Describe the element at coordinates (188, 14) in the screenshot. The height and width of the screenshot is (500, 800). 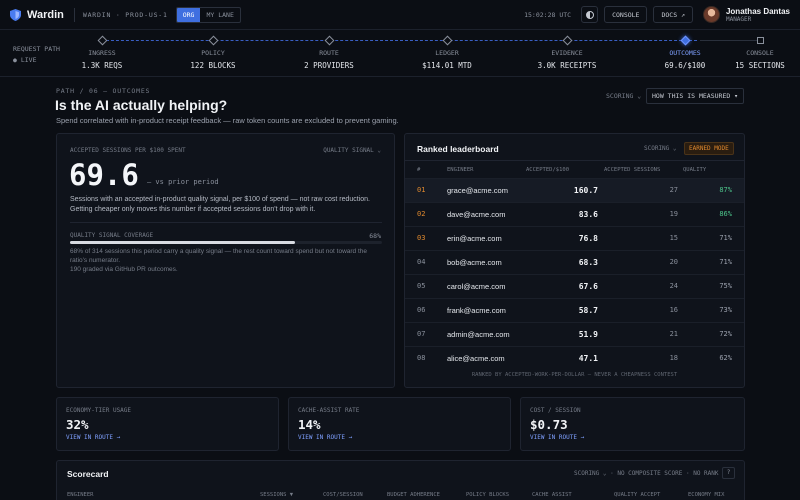
I see `scope-tab-org: ORG` at that location.